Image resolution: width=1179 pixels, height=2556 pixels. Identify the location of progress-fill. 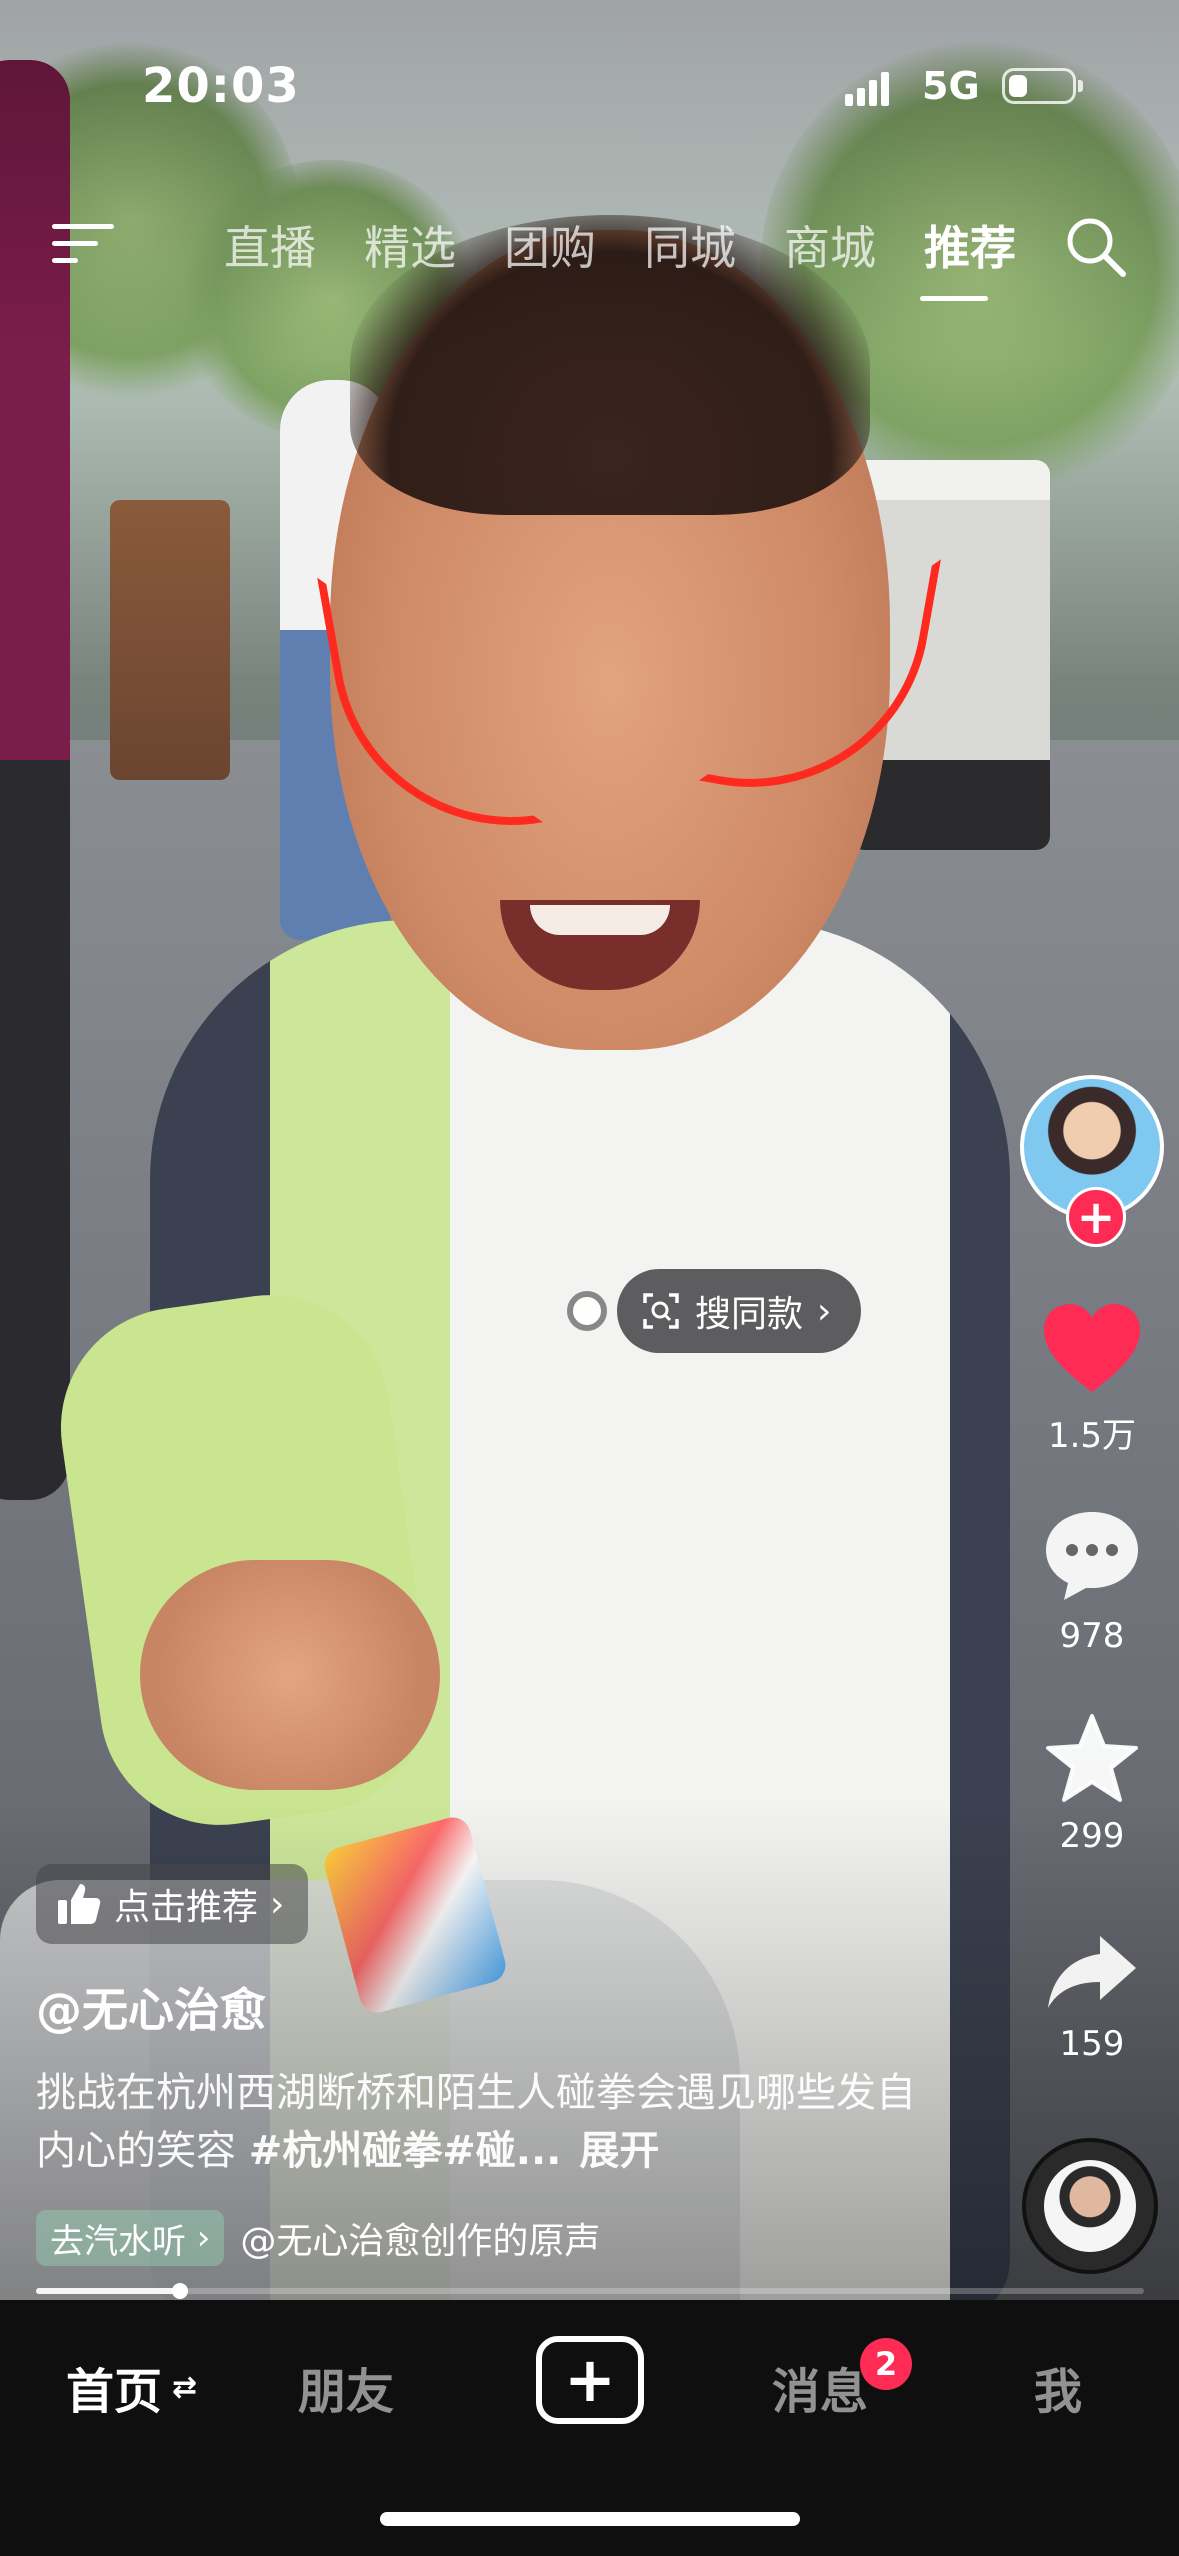
(108, 2291).